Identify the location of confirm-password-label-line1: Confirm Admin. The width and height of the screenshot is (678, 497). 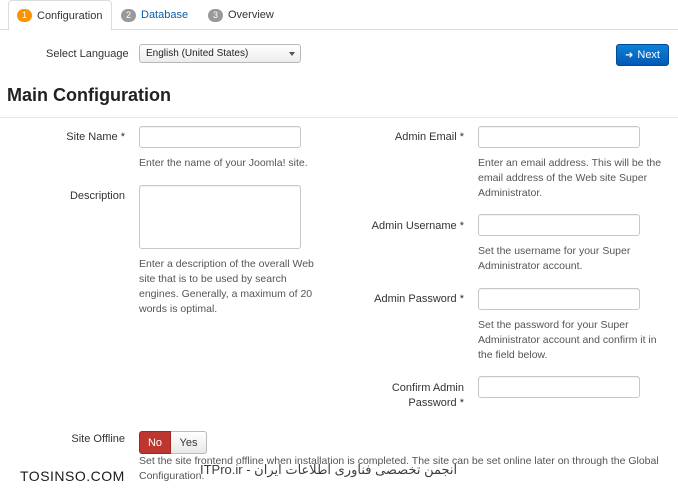
(427, 388).